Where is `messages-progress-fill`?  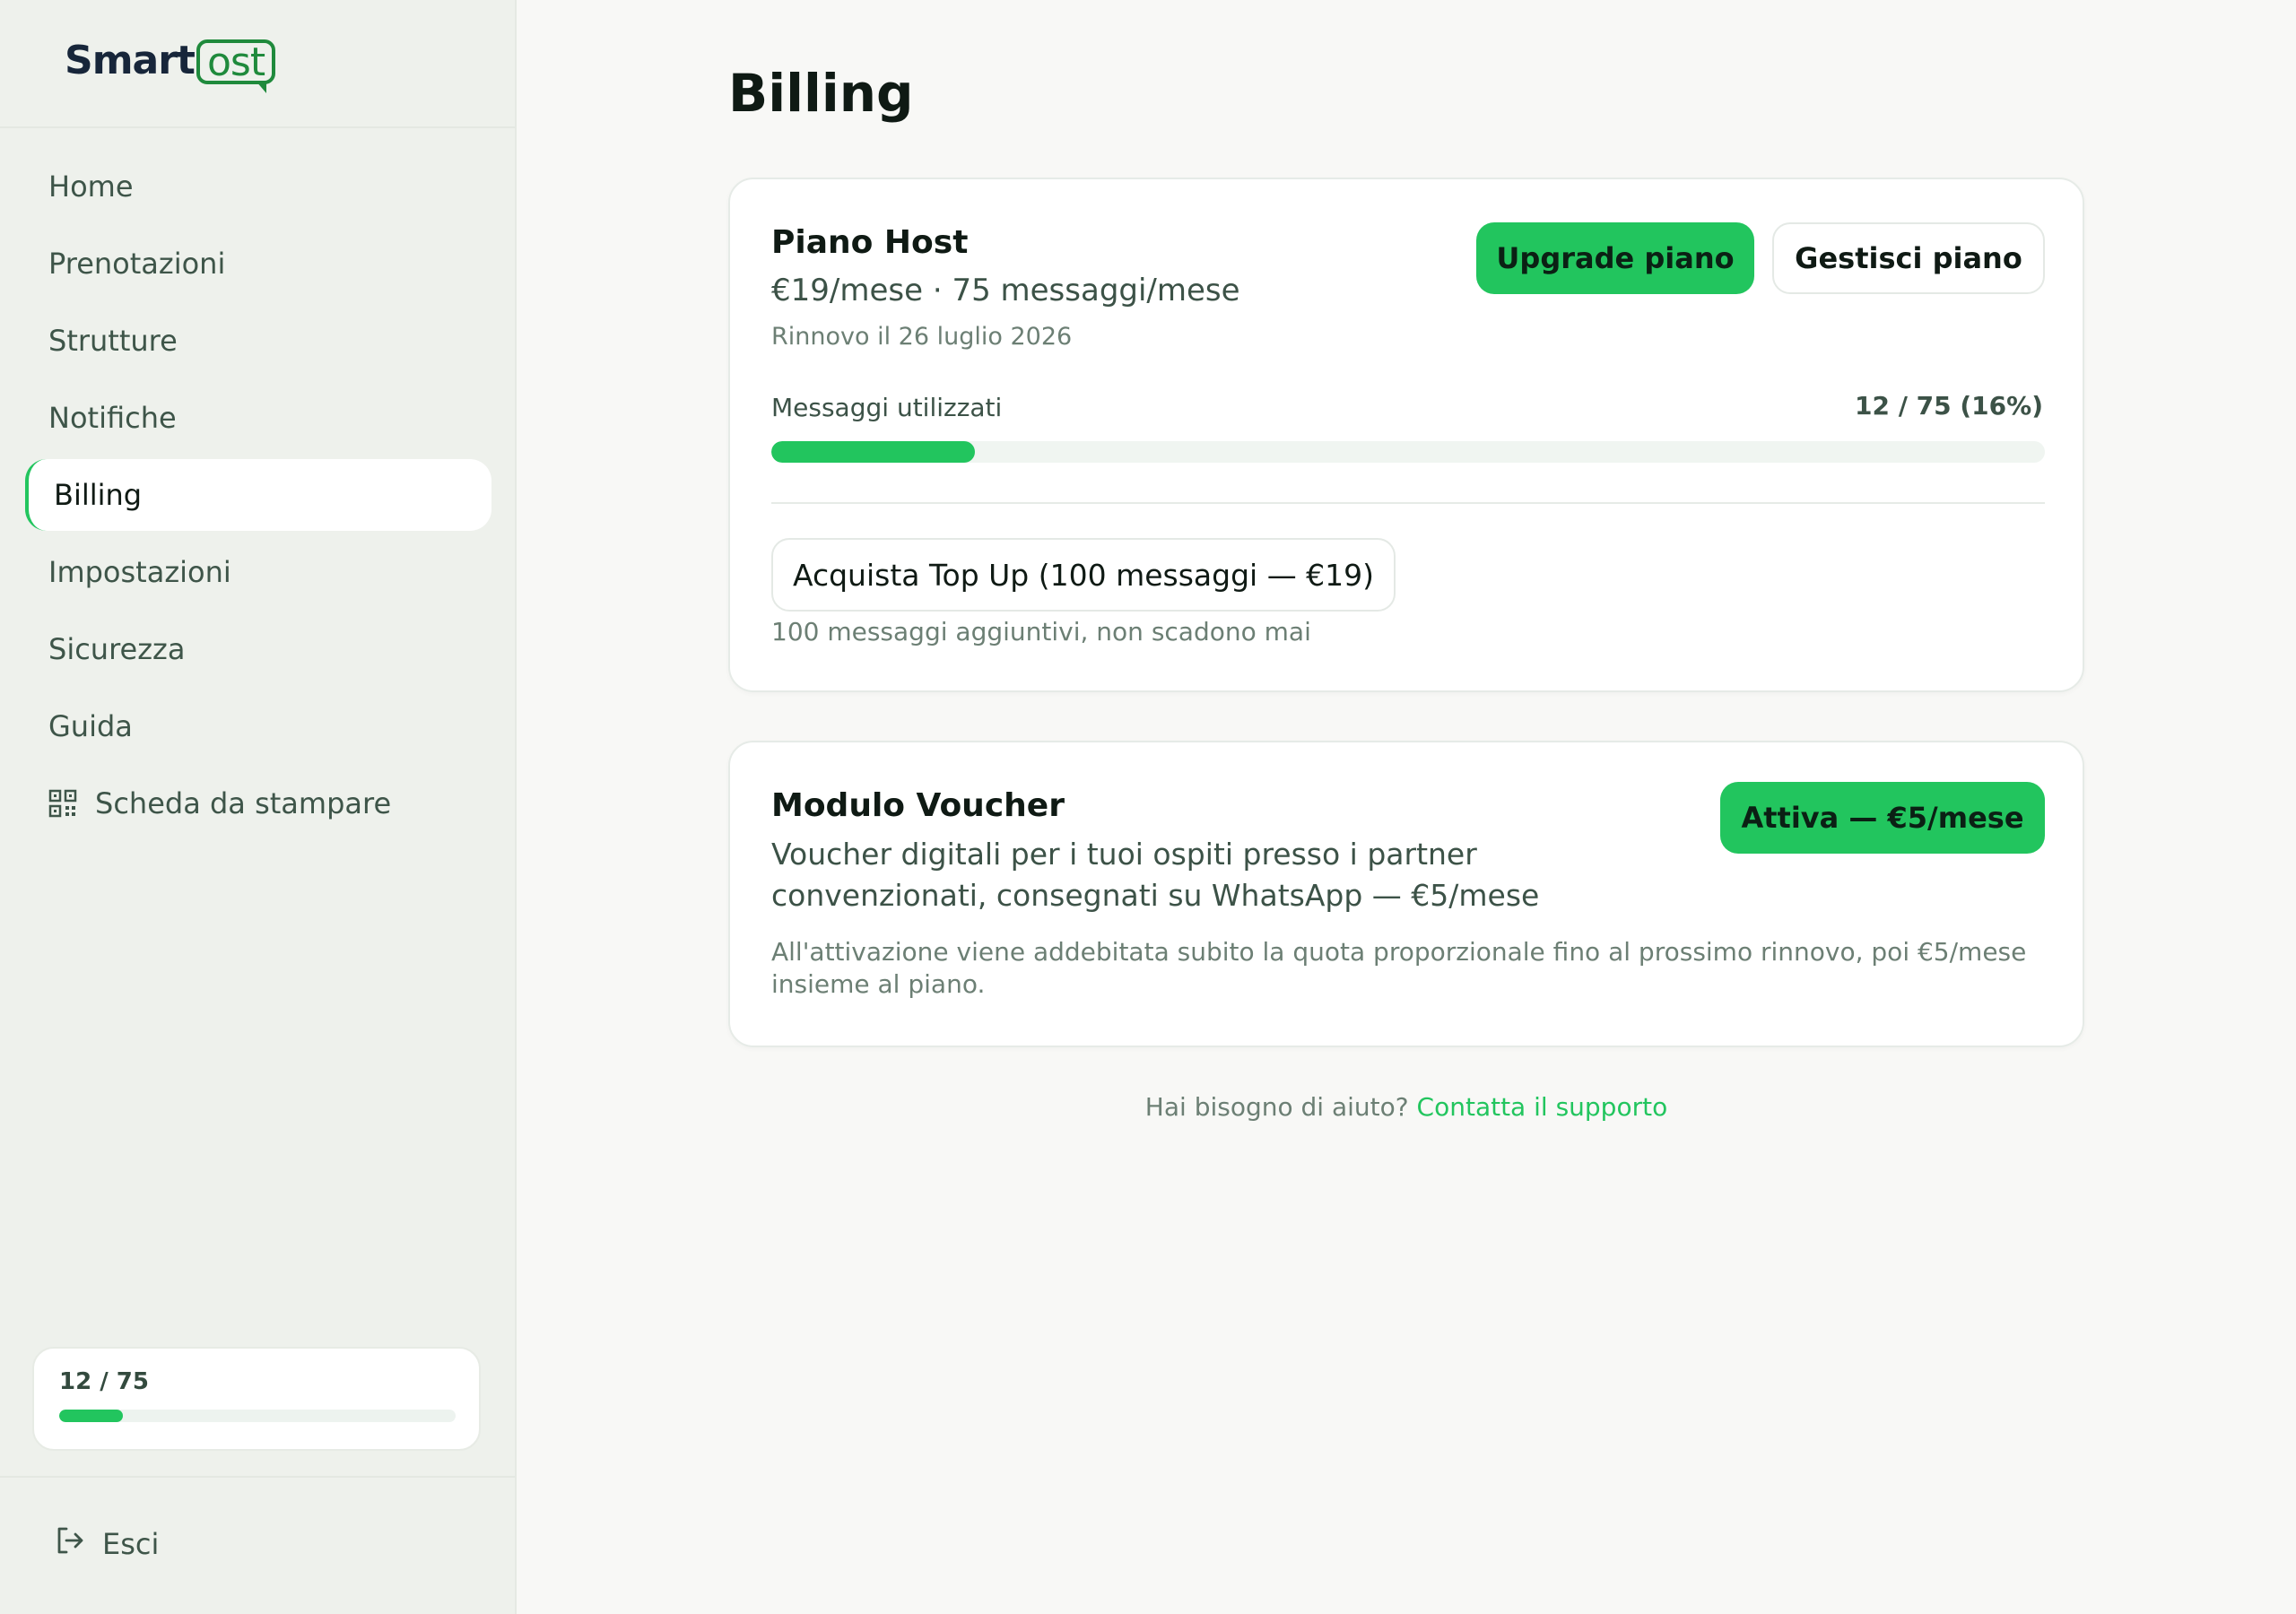
messages-progress-fill is located at coordinates (873, 452).